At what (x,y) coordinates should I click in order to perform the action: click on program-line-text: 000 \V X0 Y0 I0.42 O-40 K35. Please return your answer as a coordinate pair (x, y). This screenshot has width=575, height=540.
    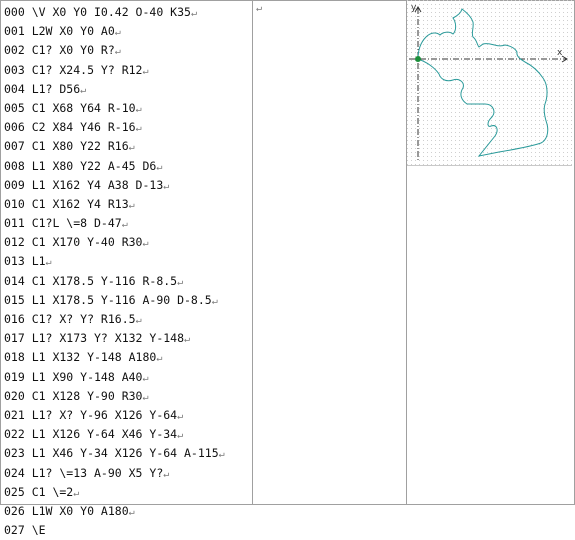
    Looking at the image, I should click on (97, 12).